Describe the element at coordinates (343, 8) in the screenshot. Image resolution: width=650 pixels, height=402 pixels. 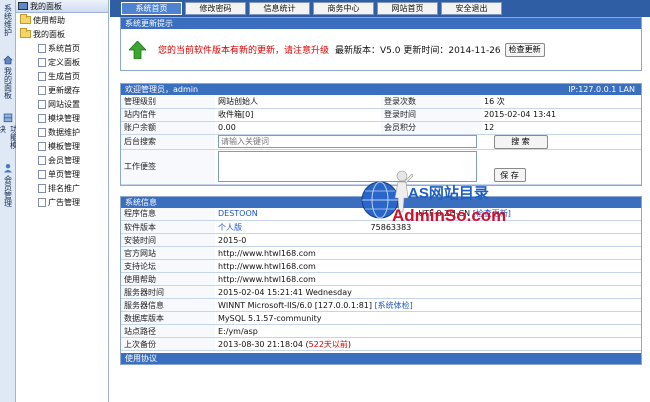
I see `tab-business-center: 商务中心` at that location.